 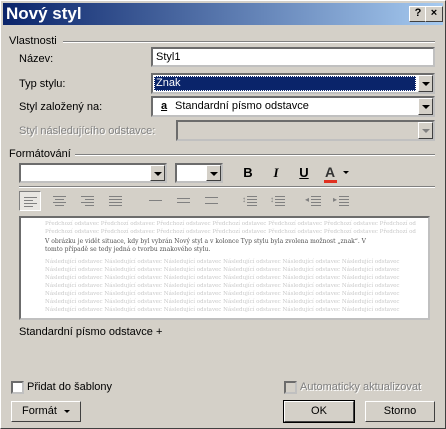 I want to click on based-on-dropdown-button, so click(x=425, y=106).